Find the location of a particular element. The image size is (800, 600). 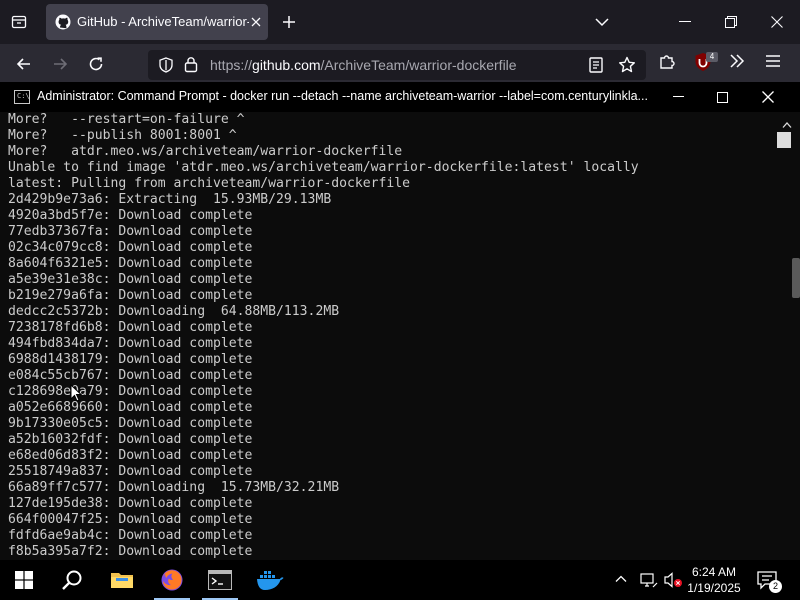

list-all-tabs-chevron-icon is located at coordinates (602, 22).